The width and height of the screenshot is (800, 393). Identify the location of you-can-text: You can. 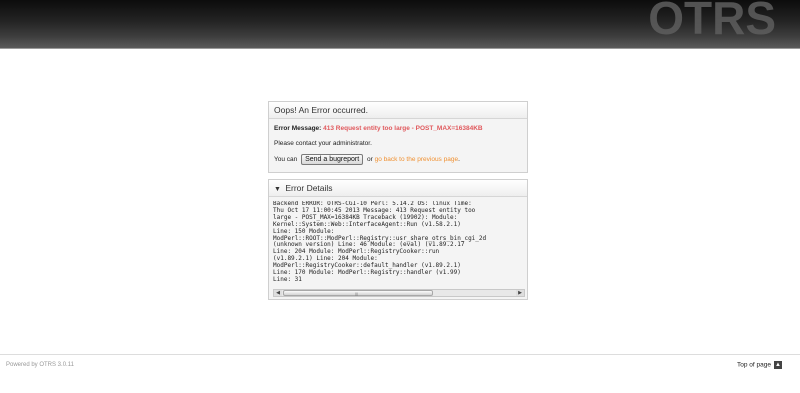
(286, 160).